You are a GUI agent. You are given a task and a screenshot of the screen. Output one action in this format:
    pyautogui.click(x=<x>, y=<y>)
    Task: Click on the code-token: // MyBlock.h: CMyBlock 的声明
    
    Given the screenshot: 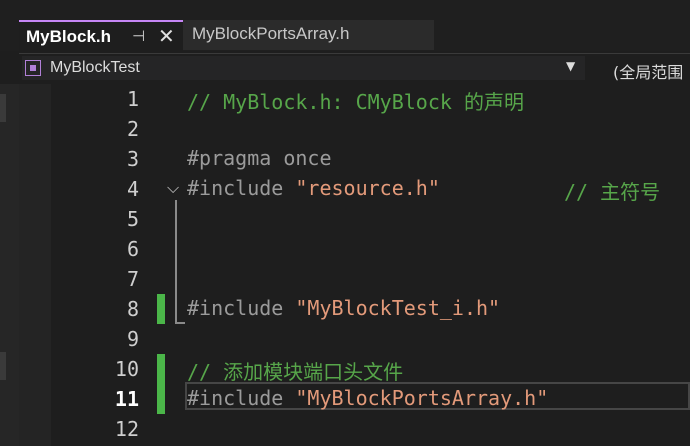 What is the action you would take?
    pyautogui.click(x=355, y=102)
    